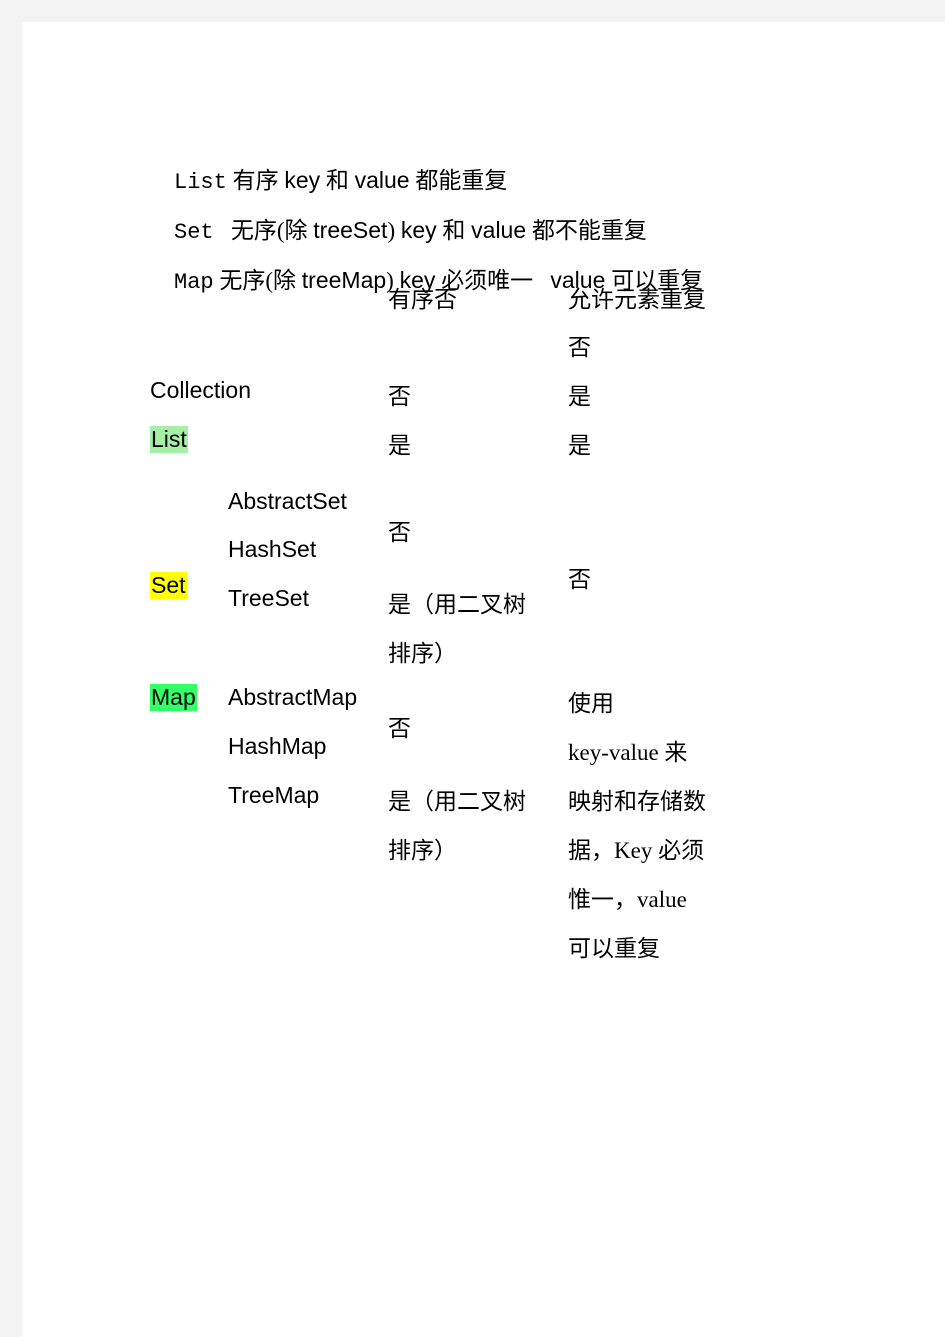 This screenshot has width=945, height=1337. Describe the element at coordinates (422, 850) in the screenshot. I see `map-ordered-tree-line2: 排序）` at that location.